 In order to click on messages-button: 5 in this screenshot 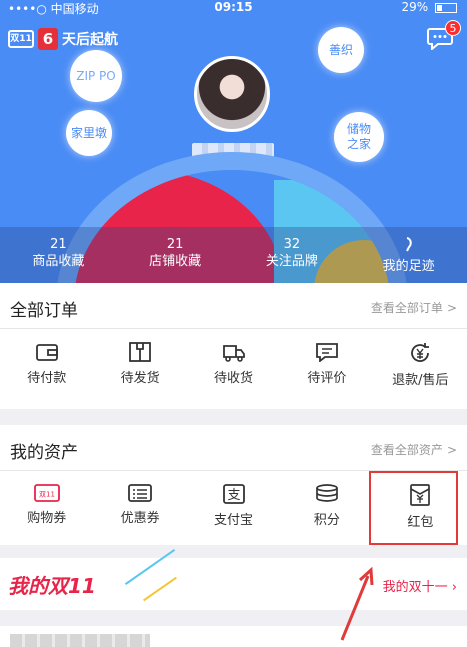, I will do `click(444, 36)`.